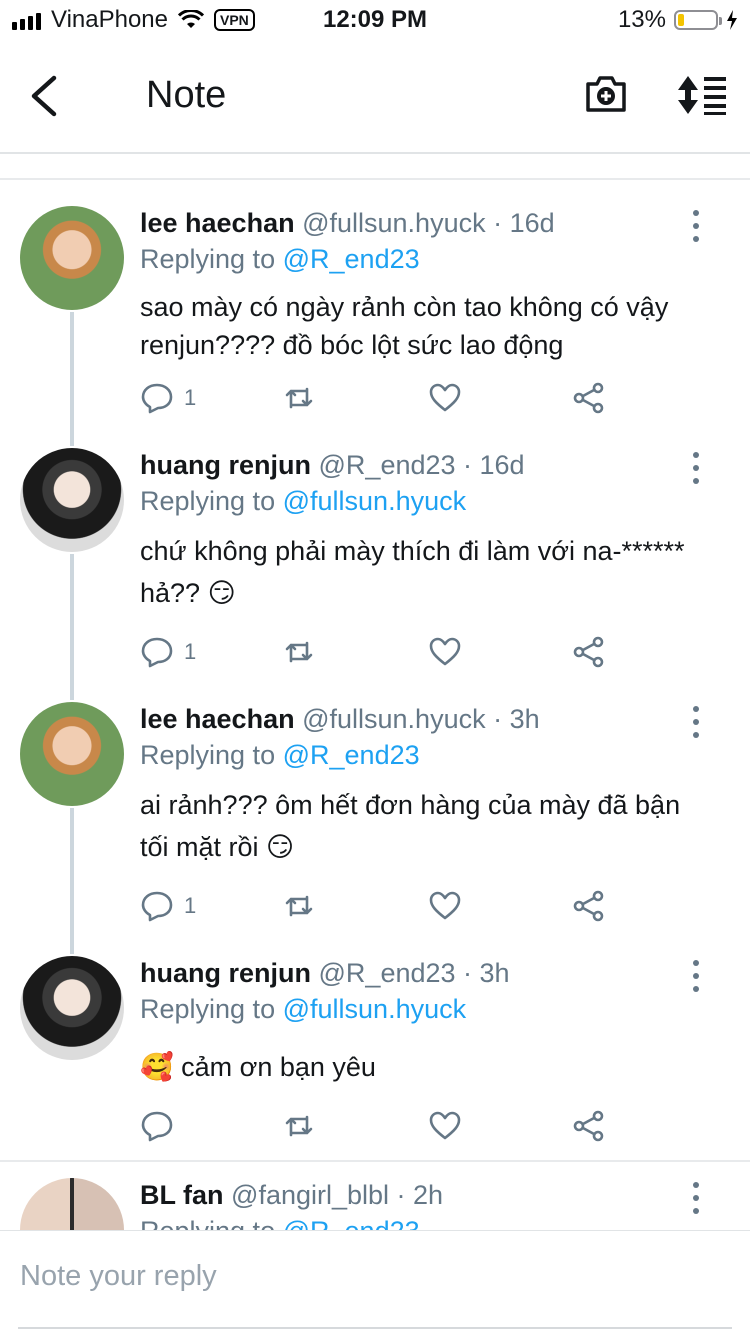 Image resolution: width=750 pixels, height=1335 pixels. What do you see at coordinates (182, 1195) in the screenshot?
I see `author-name: BL fan` at bounding box center [182, 1195].